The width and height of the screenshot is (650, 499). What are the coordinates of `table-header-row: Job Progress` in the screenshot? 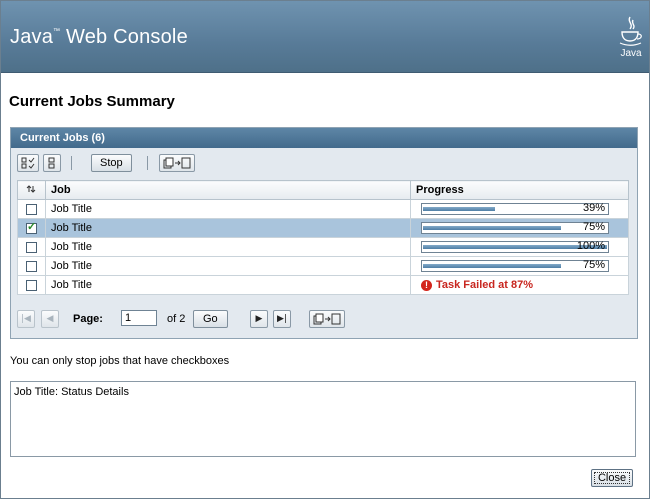 It's located at (323, 190).